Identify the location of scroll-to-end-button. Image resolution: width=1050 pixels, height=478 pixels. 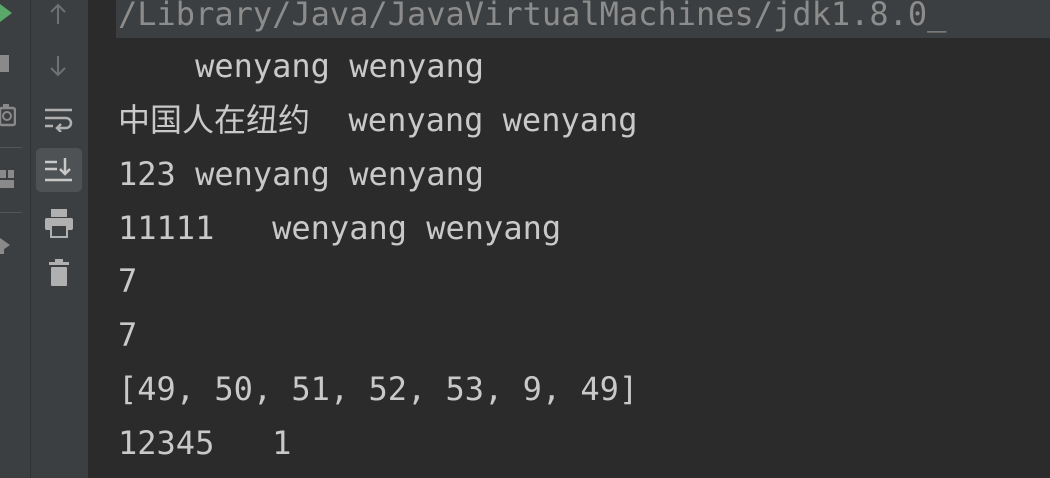
(59, 170).